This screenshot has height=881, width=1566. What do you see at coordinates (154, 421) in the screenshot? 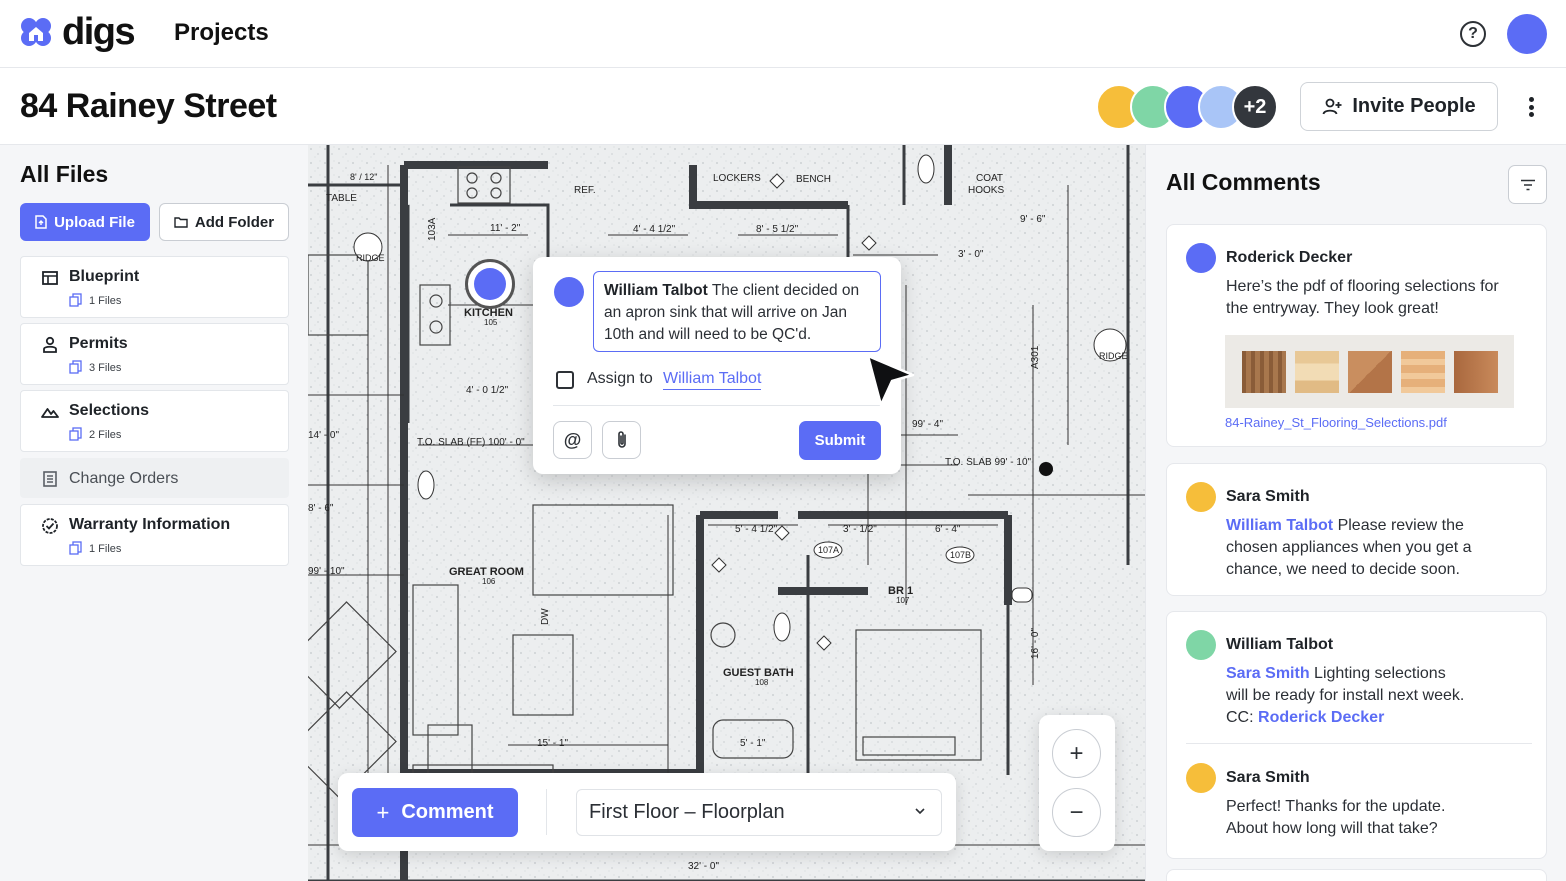
I see `folder-selections: Selections 2 Files` at bounding box center [154, 421].